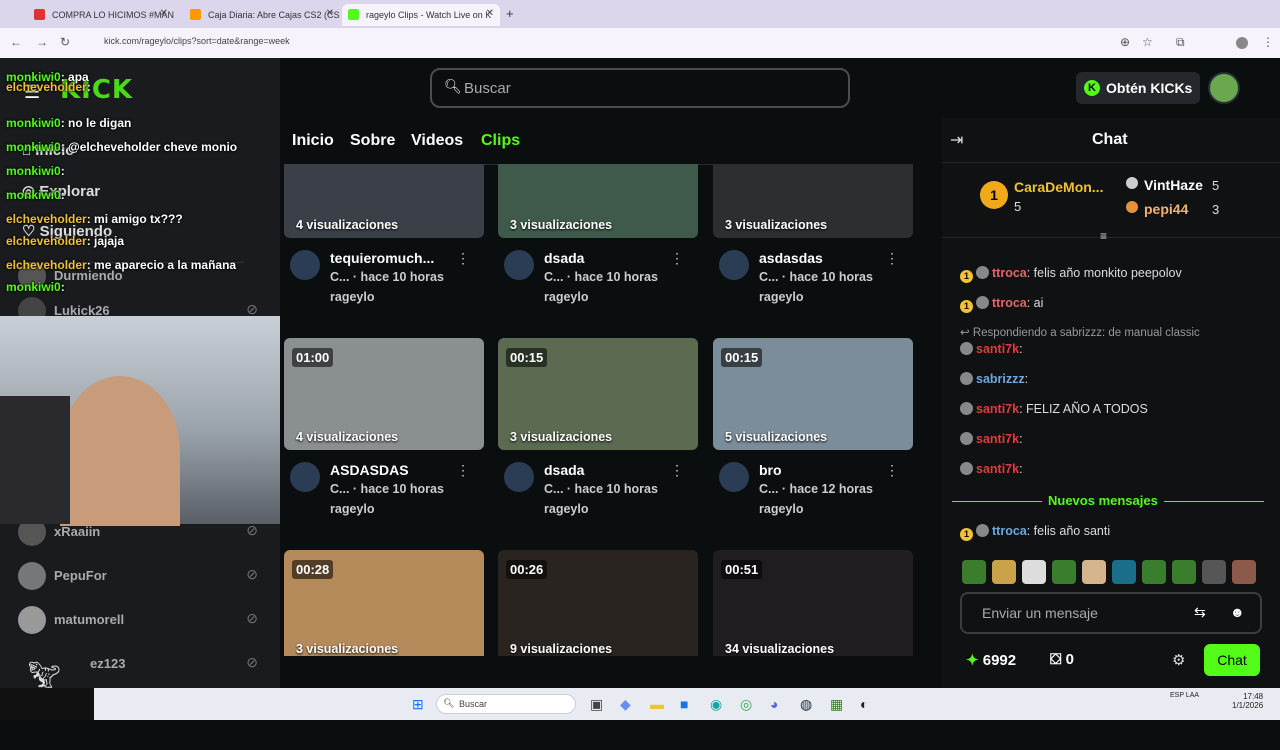 The height and width of the screenshot is (750, 1280). What do you see at coordinates (1111, 613) in the screenshot?
I see `chat-message-input: Enviar un mensaje ⇆ ☻` at bounding box center [1111, 613].